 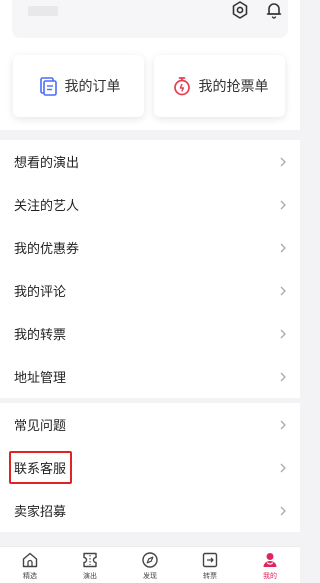 I want to click on menu-item-faq: 常见问题, so click(x=150, y=424).